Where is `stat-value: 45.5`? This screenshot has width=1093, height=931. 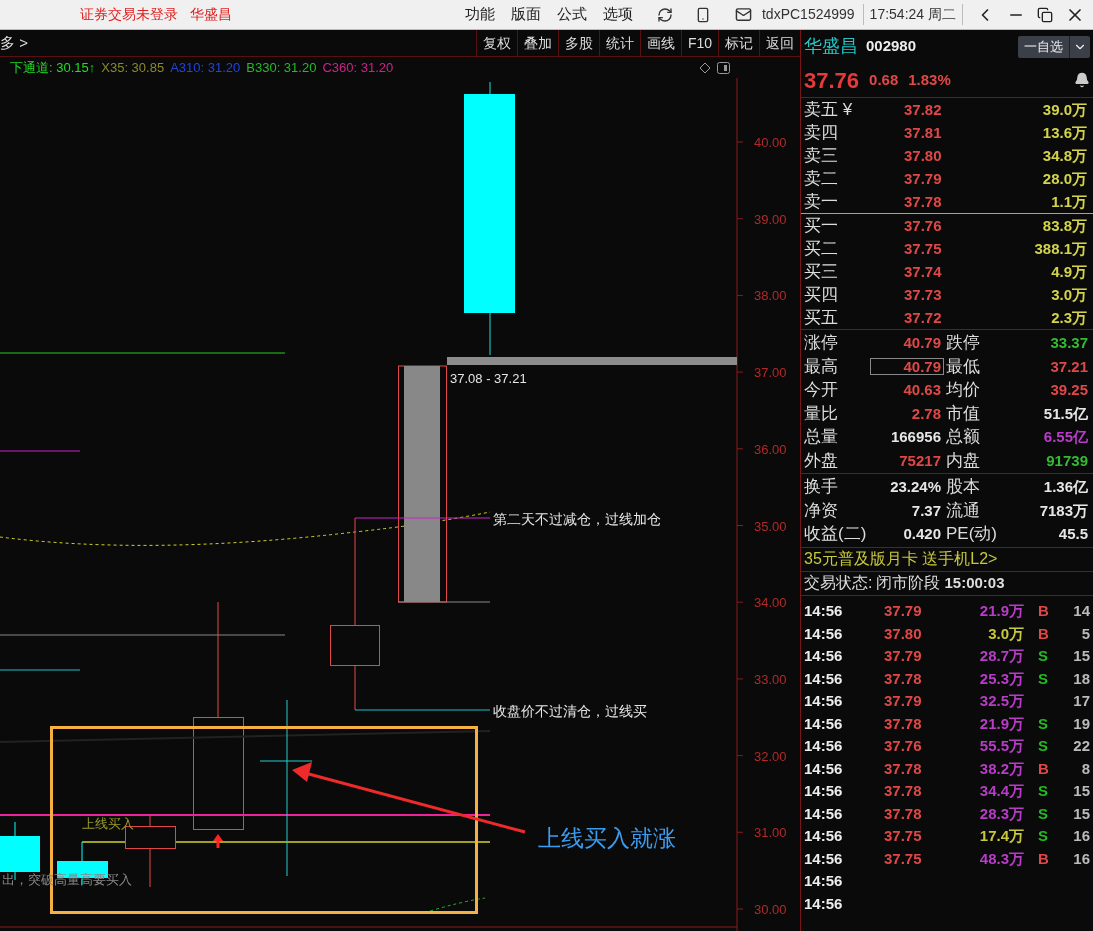 stat-value: 45.5 is located at coordinates (1073, 534).